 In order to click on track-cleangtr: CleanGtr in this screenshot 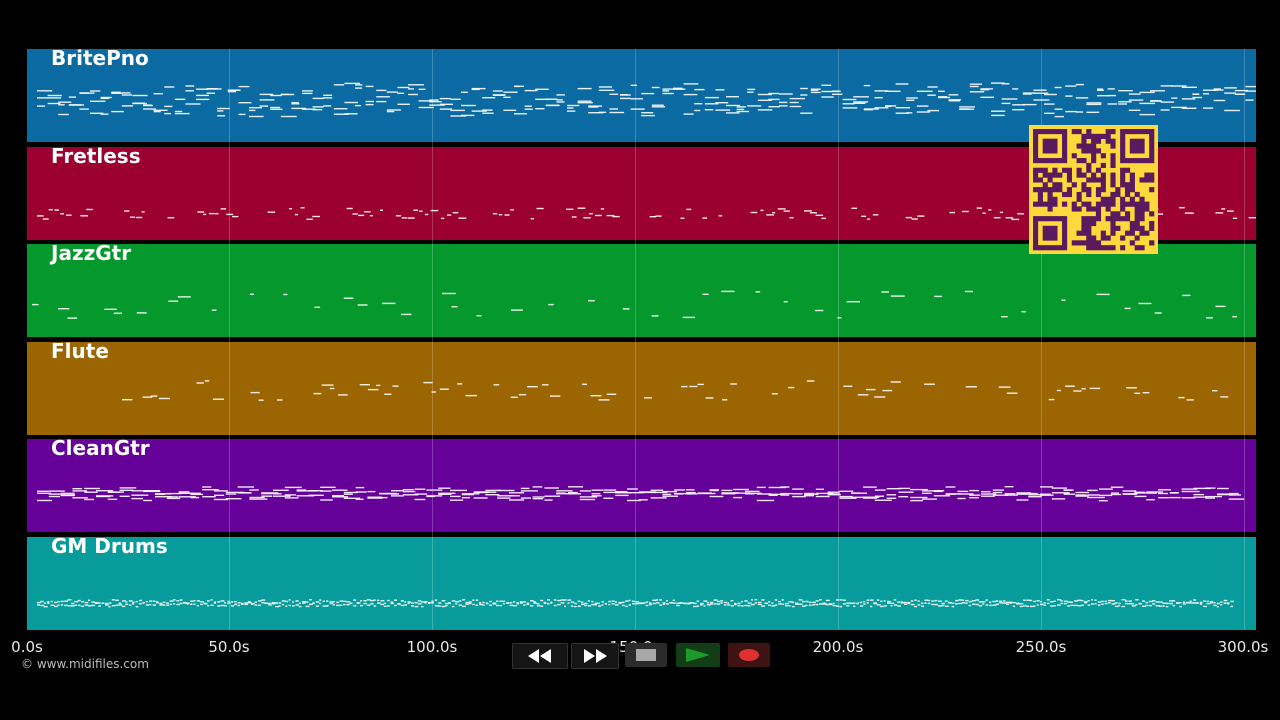, I will do `click(641, 484)`.